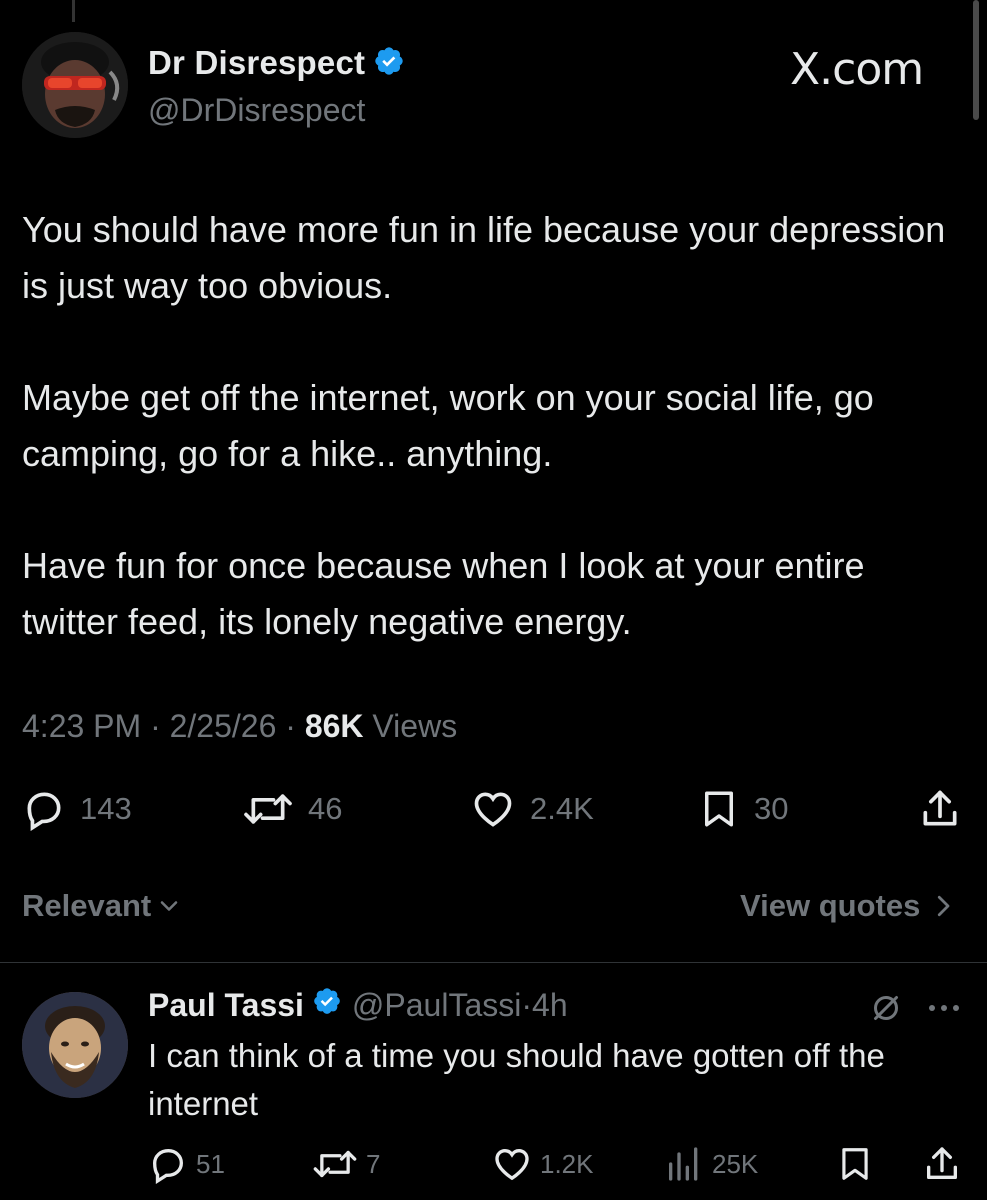 This screenshot has width=987, height=1200. I want to click on reply-author-name: Paul Tassi, so click(226, 1005).